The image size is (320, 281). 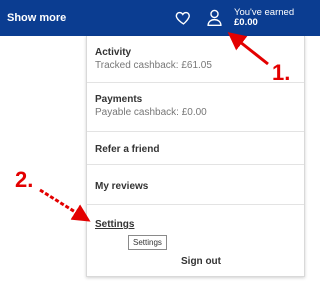 What do you see at coordinates (122, 186) in the screenshot?
I see `menu-item-title: My reviews` at bounding box center [122, 186].